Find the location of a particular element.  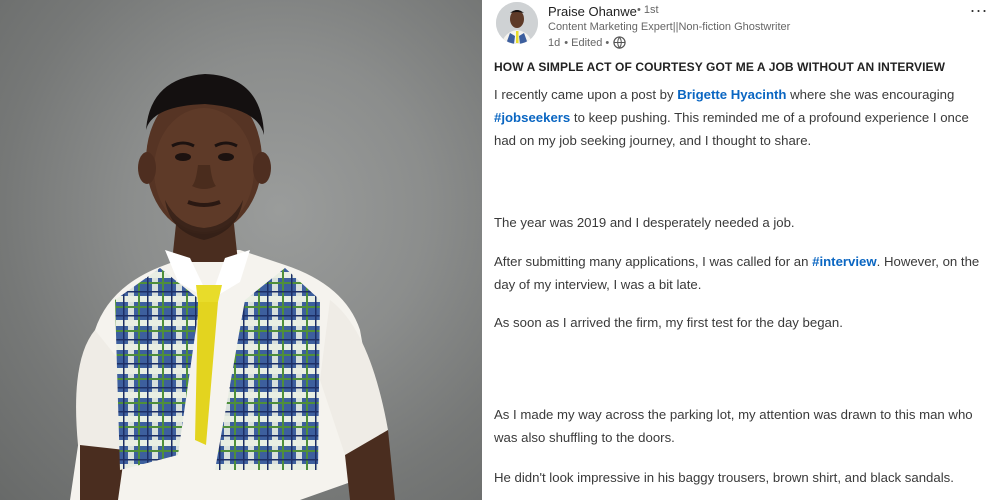

edited-label: • Edited • is located at coordinates (587, 42).